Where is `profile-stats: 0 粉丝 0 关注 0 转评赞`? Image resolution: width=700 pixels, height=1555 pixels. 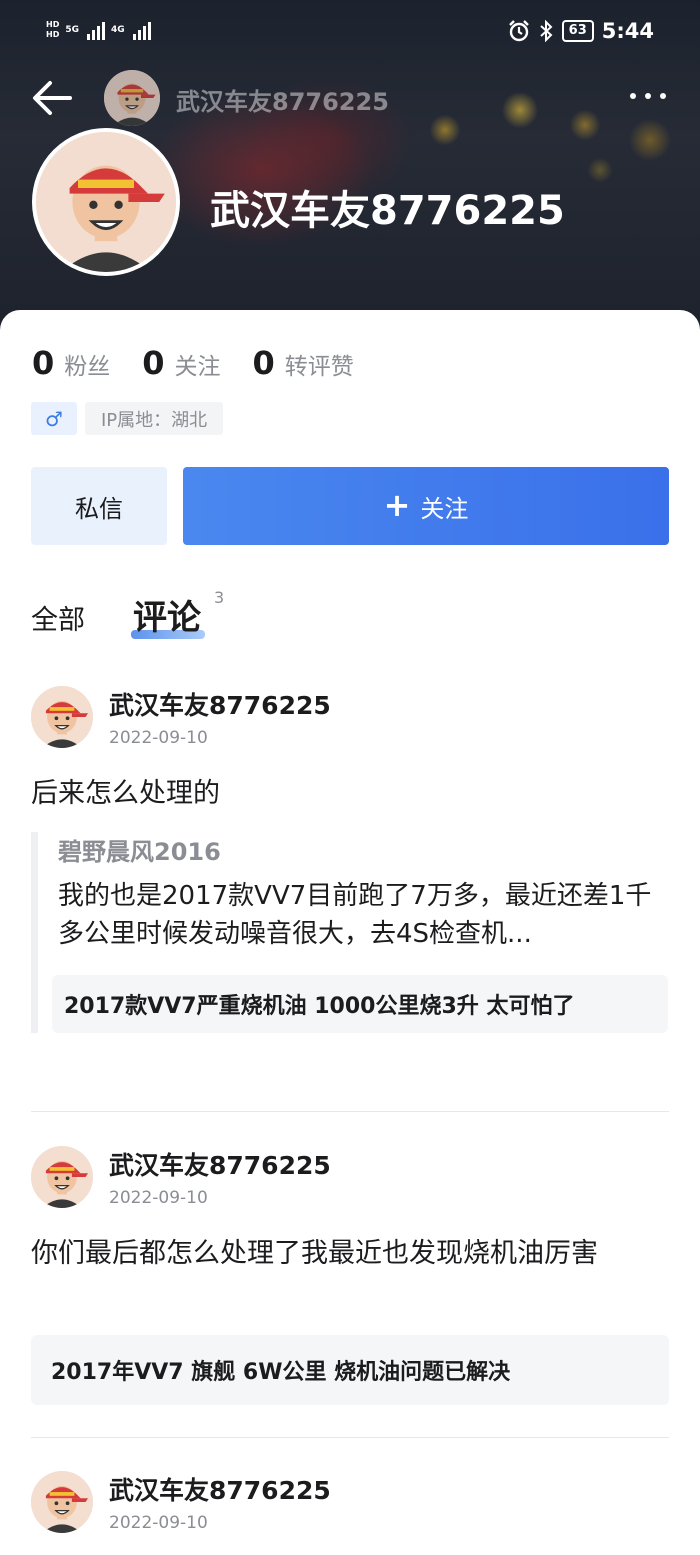
profile-stats: 0 粉丝 0 关注 0 转评赞 is located at coordinates (209, 363).